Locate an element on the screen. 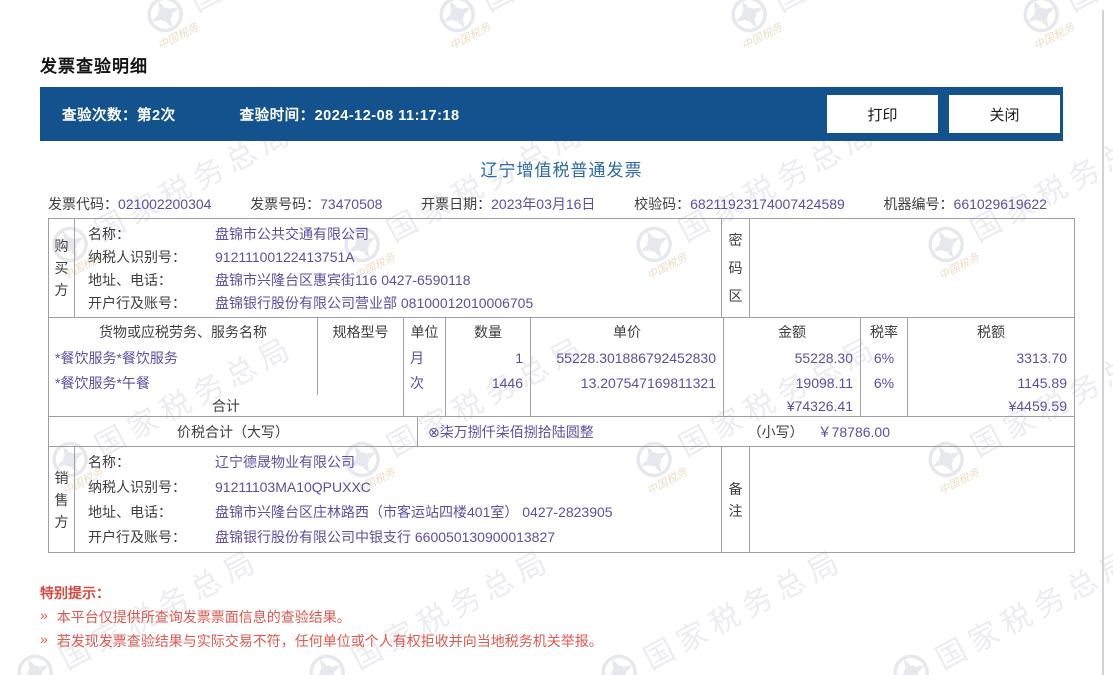 This screenshot has width=1113, height=675. check-count: 查验次数：第2次 is located at coordinates (119, 114).